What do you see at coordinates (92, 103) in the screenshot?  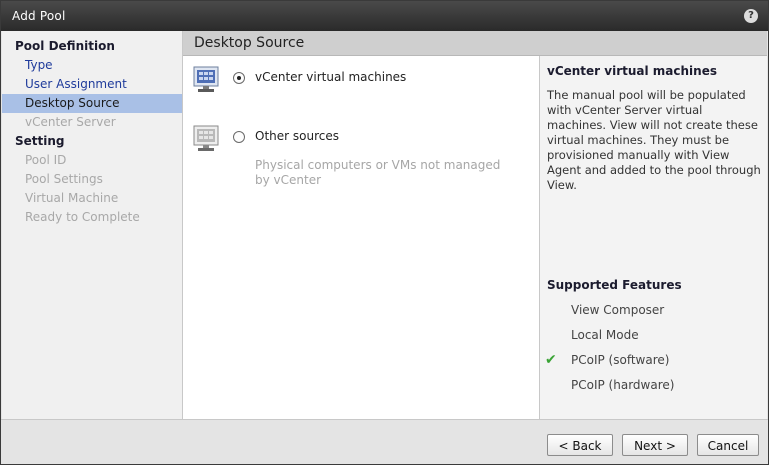 I see `nav-item-desktop-source: Desktop Source` at bounding box center [92, 103].